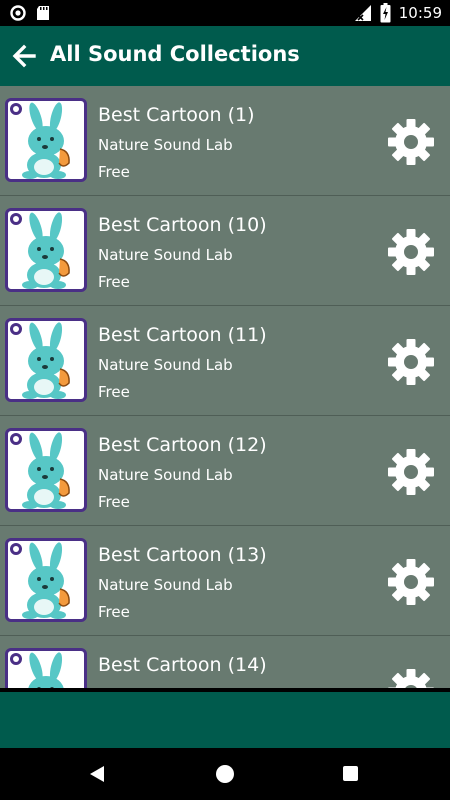  Describe the element at coordinates (362, 13) in the screenshot. I see `signal-icon` at that location.